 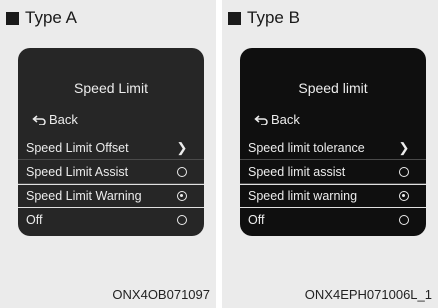 I want to click on type-label: Type A, so click(x=41, y=18).